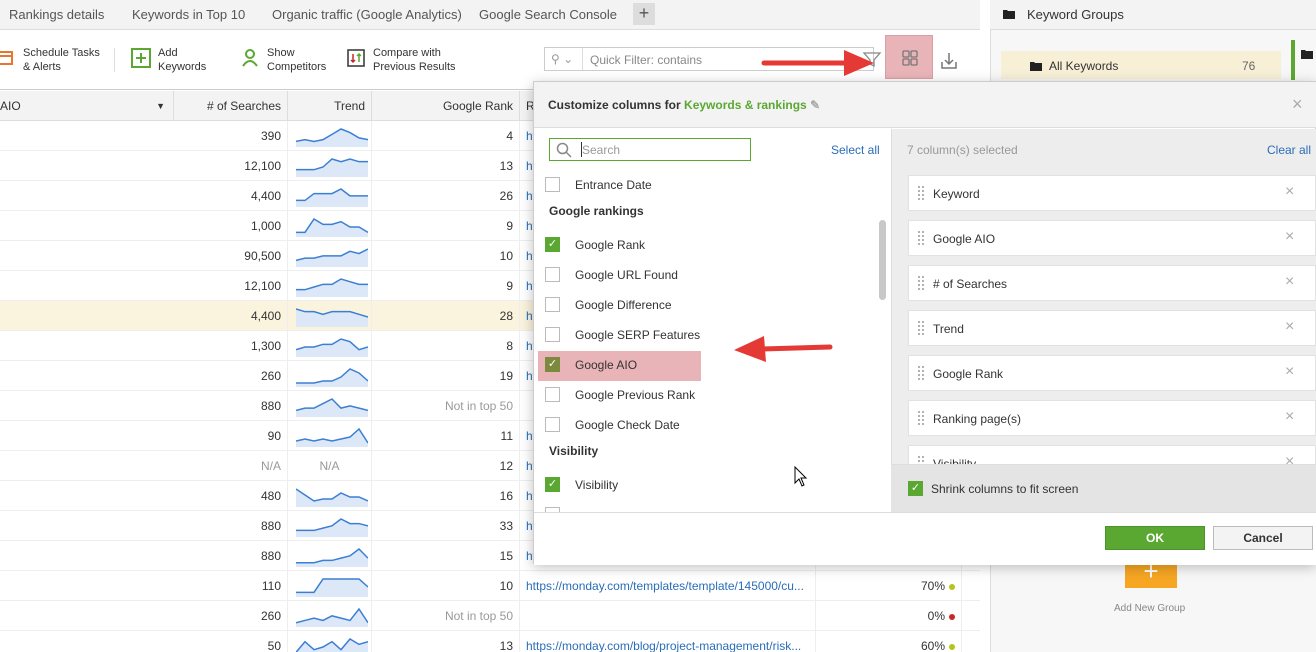 The height and width of the screenshot is (652, 1316). I want to click on annotation-arrow-left, so click(783, 349).